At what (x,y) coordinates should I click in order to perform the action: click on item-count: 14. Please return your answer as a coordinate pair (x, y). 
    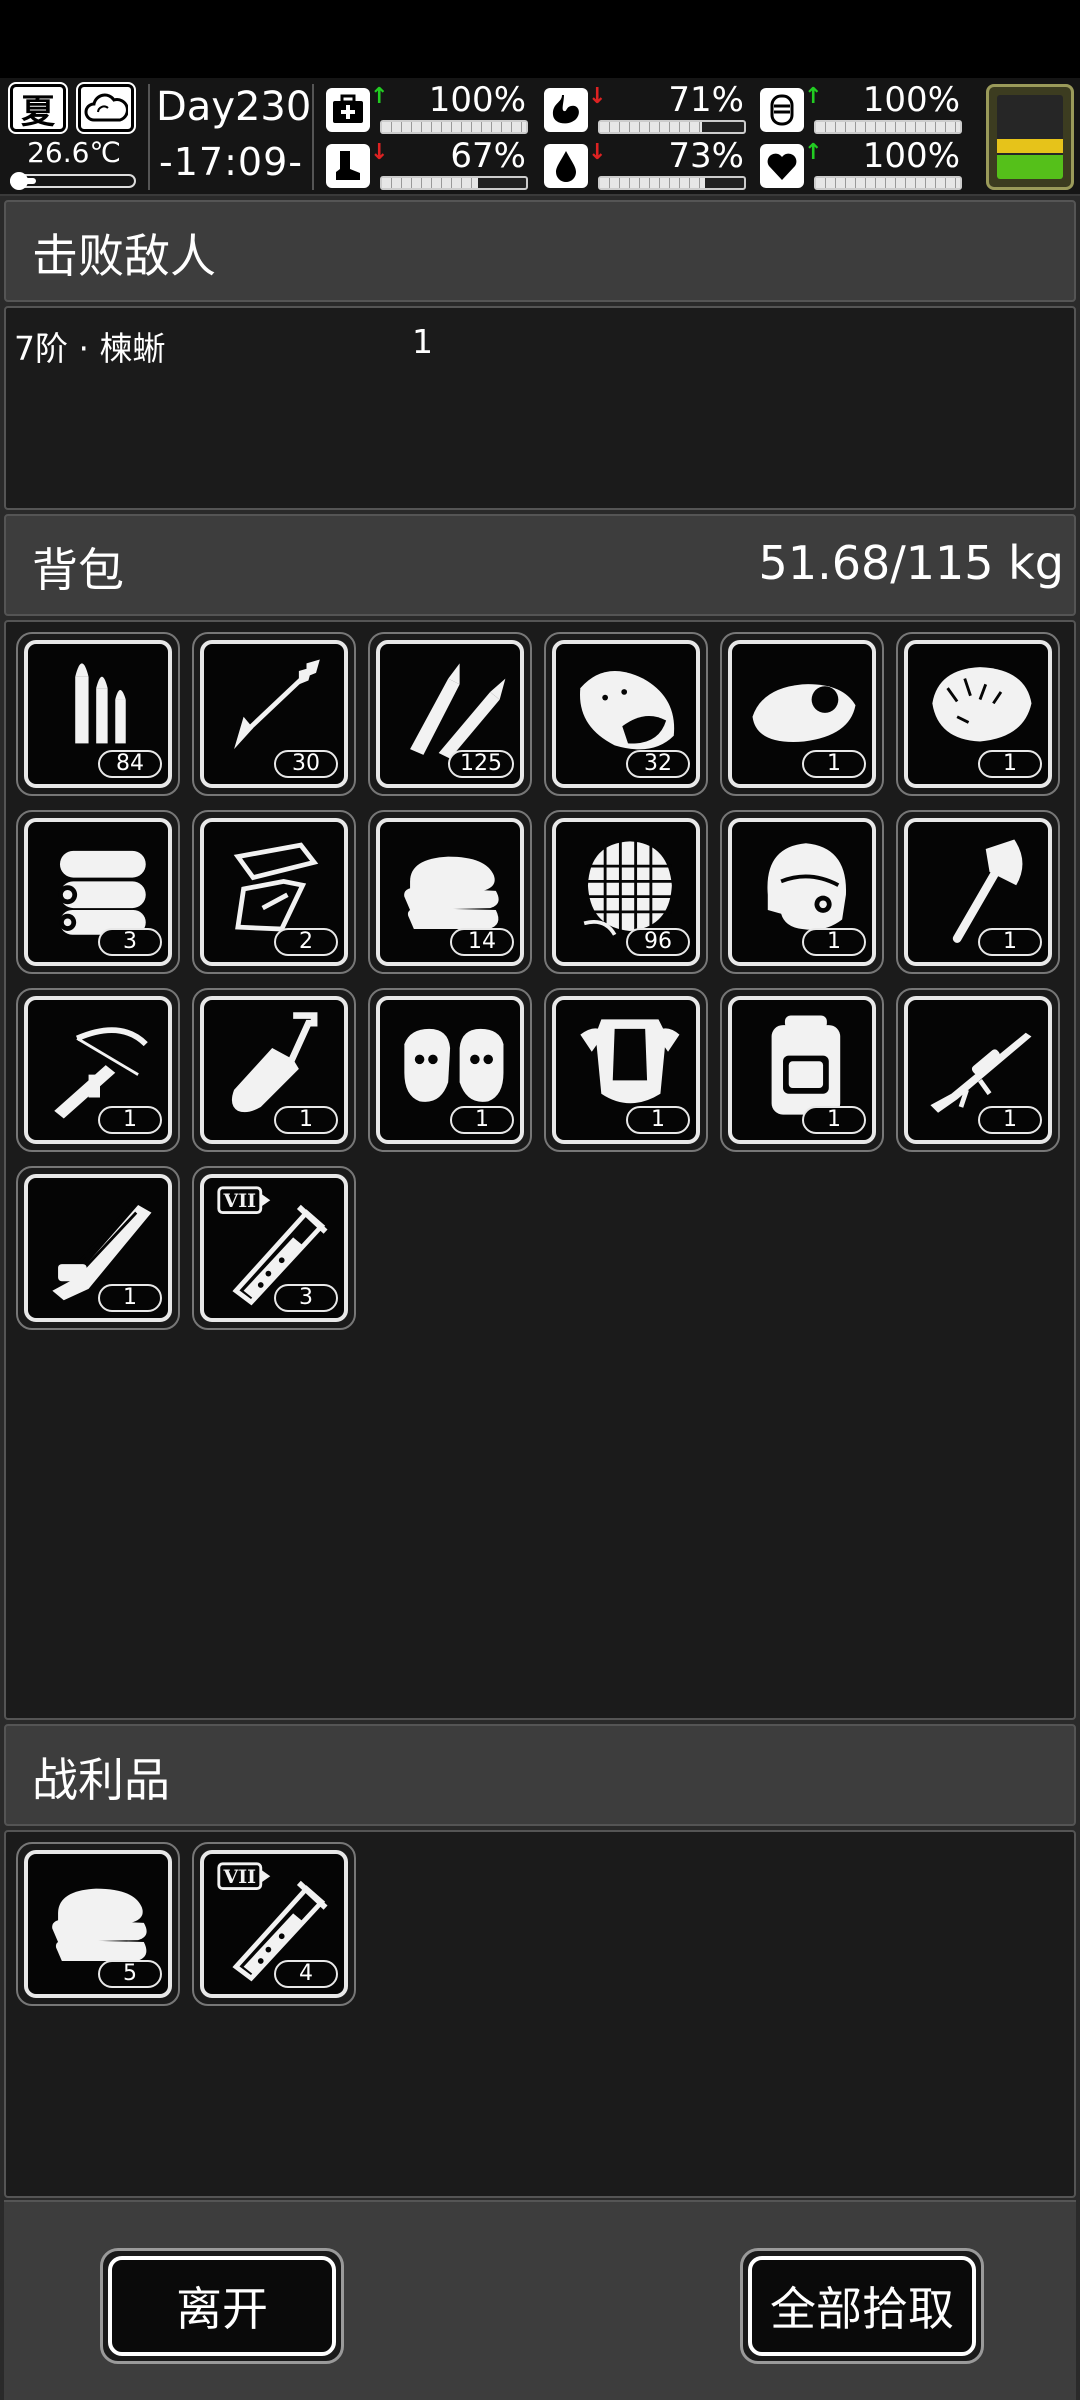
    Looking at the image, I should click on (482, 942).